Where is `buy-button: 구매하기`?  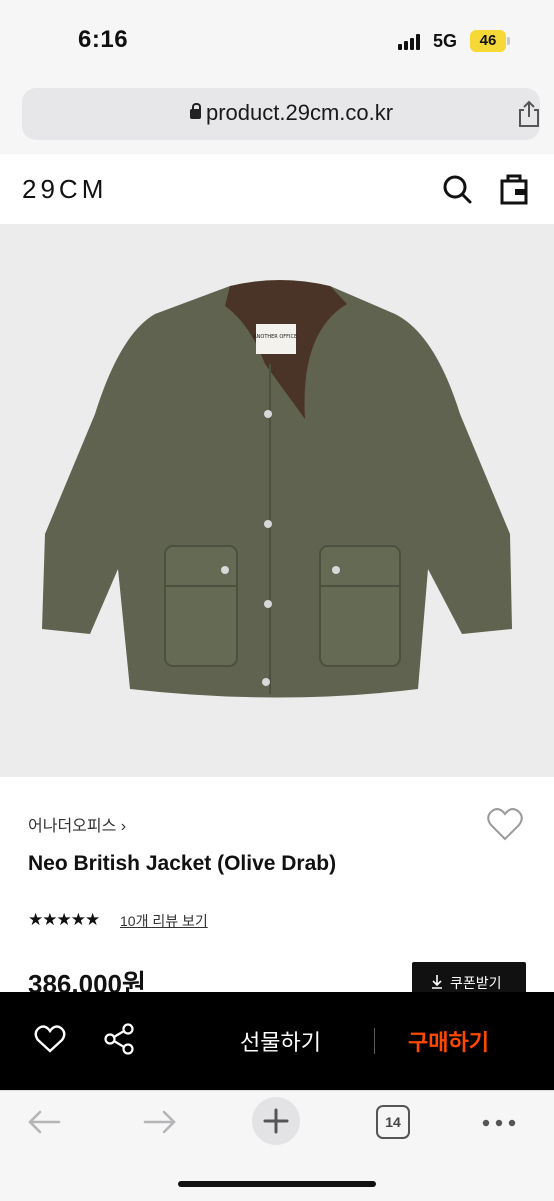
buy-button: 구매하기 is located at coordinates (448, 1041).